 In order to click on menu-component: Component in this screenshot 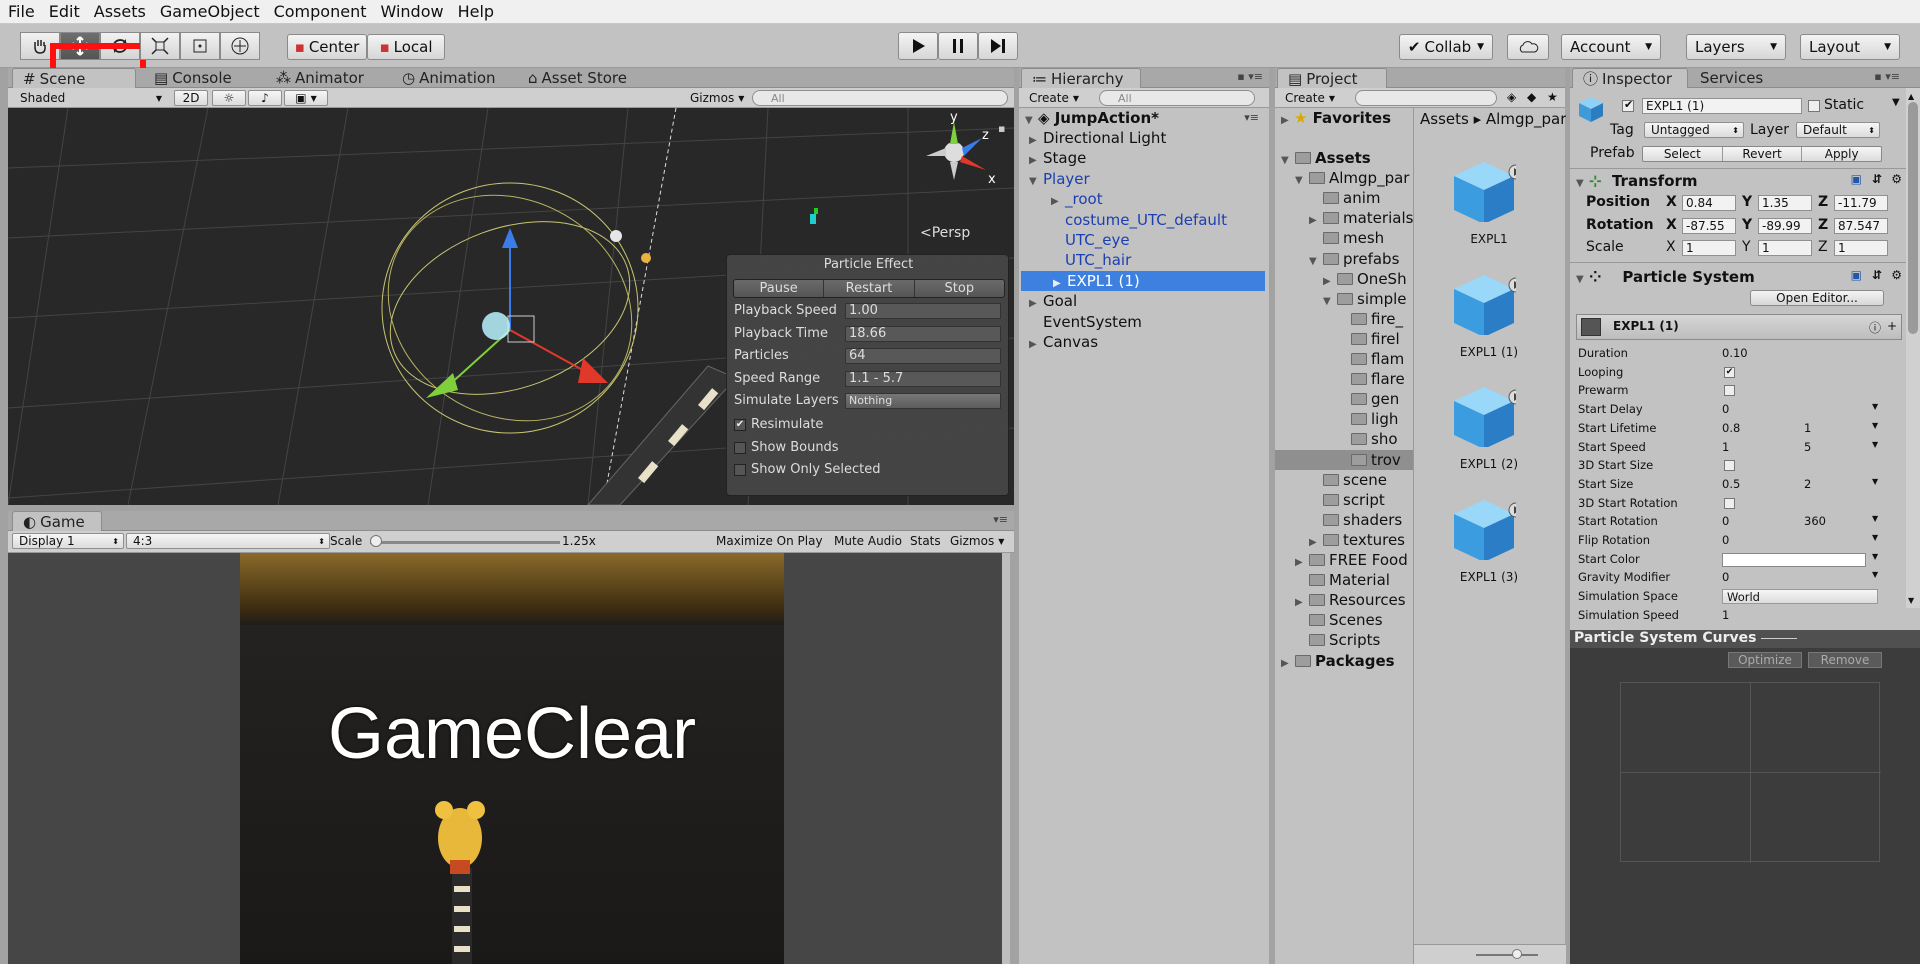, I will do `click(319, 11)`.